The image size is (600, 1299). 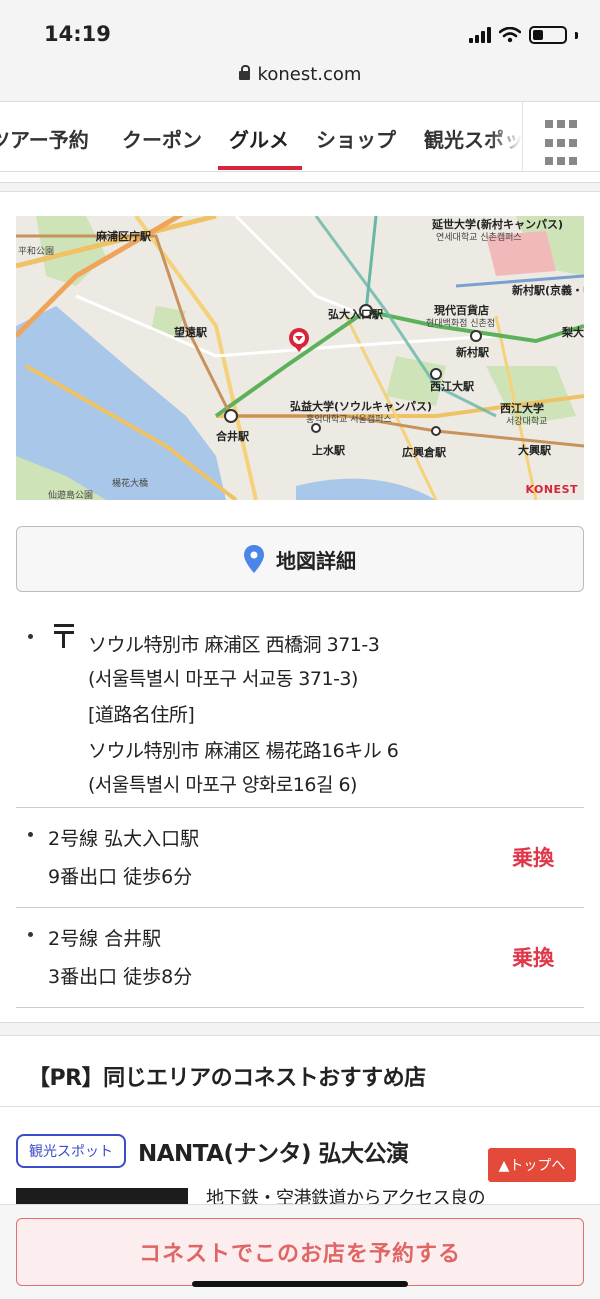 What do you see at coordinates (130, 484) in the screenshot?
I see `map-label: 楊花大橋` at bounding box center [130, 484].